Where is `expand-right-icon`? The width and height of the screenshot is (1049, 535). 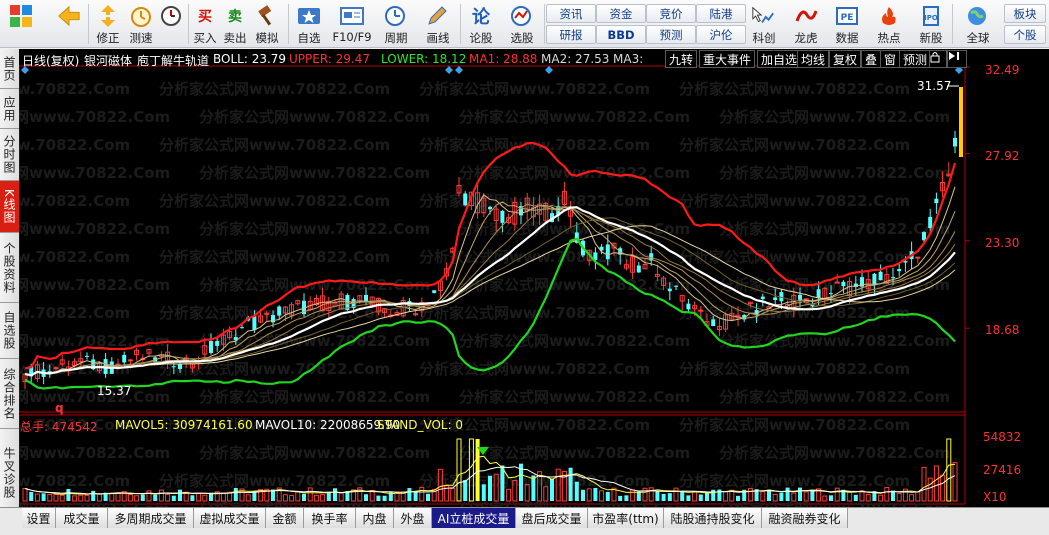 expand-right-icon is located at coordinates (957, 59).